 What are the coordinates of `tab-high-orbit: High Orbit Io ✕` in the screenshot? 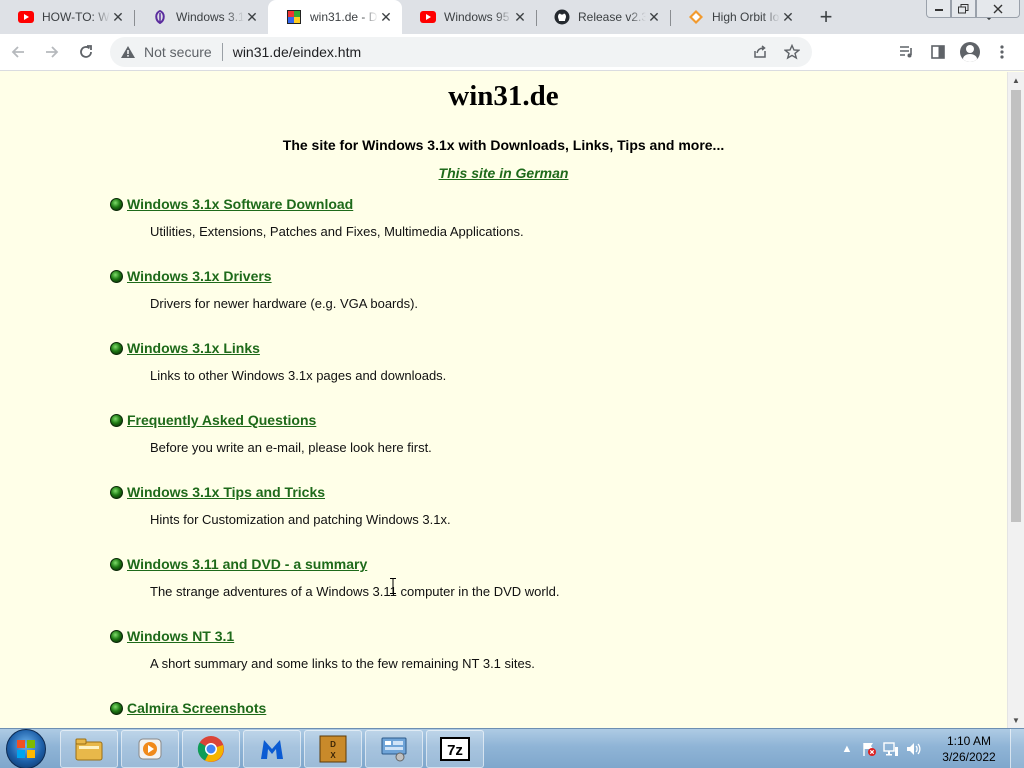 It's located at (737, 17).